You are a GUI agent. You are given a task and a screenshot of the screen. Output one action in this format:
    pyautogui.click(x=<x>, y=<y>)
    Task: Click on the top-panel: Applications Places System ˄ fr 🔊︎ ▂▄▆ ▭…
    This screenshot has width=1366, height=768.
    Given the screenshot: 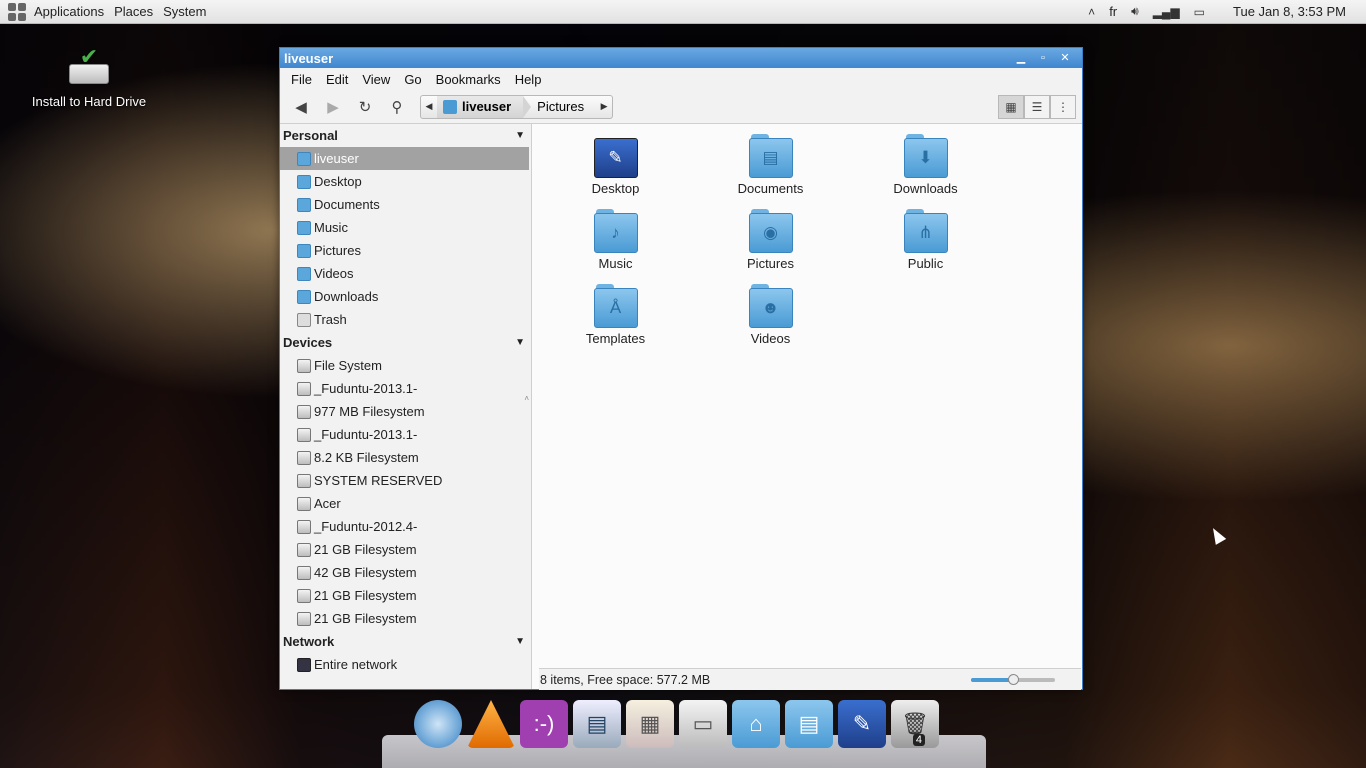 What is the action you would take?
    pyautogui.click(x=683, y=12)
    